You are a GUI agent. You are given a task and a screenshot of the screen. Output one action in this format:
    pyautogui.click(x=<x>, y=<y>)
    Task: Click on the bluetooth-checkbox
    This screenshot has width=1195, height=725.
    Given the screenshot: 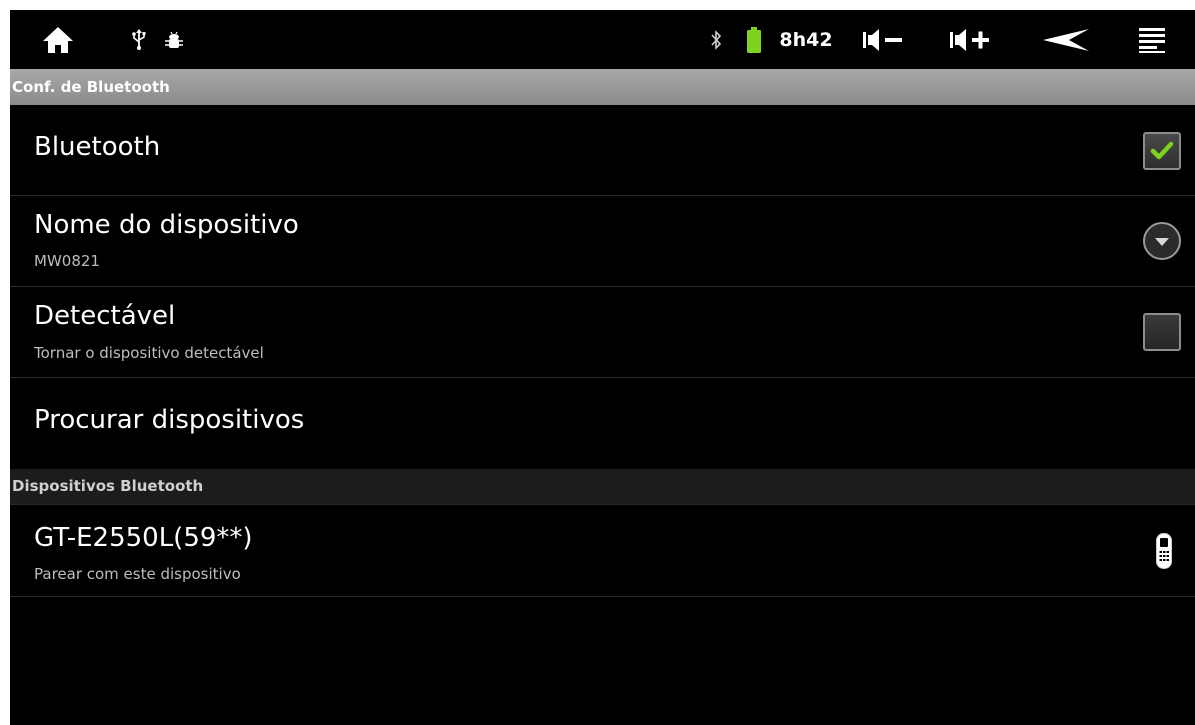 What is the action you would take?
    pyautogui.click(x=1162, y=151)
    